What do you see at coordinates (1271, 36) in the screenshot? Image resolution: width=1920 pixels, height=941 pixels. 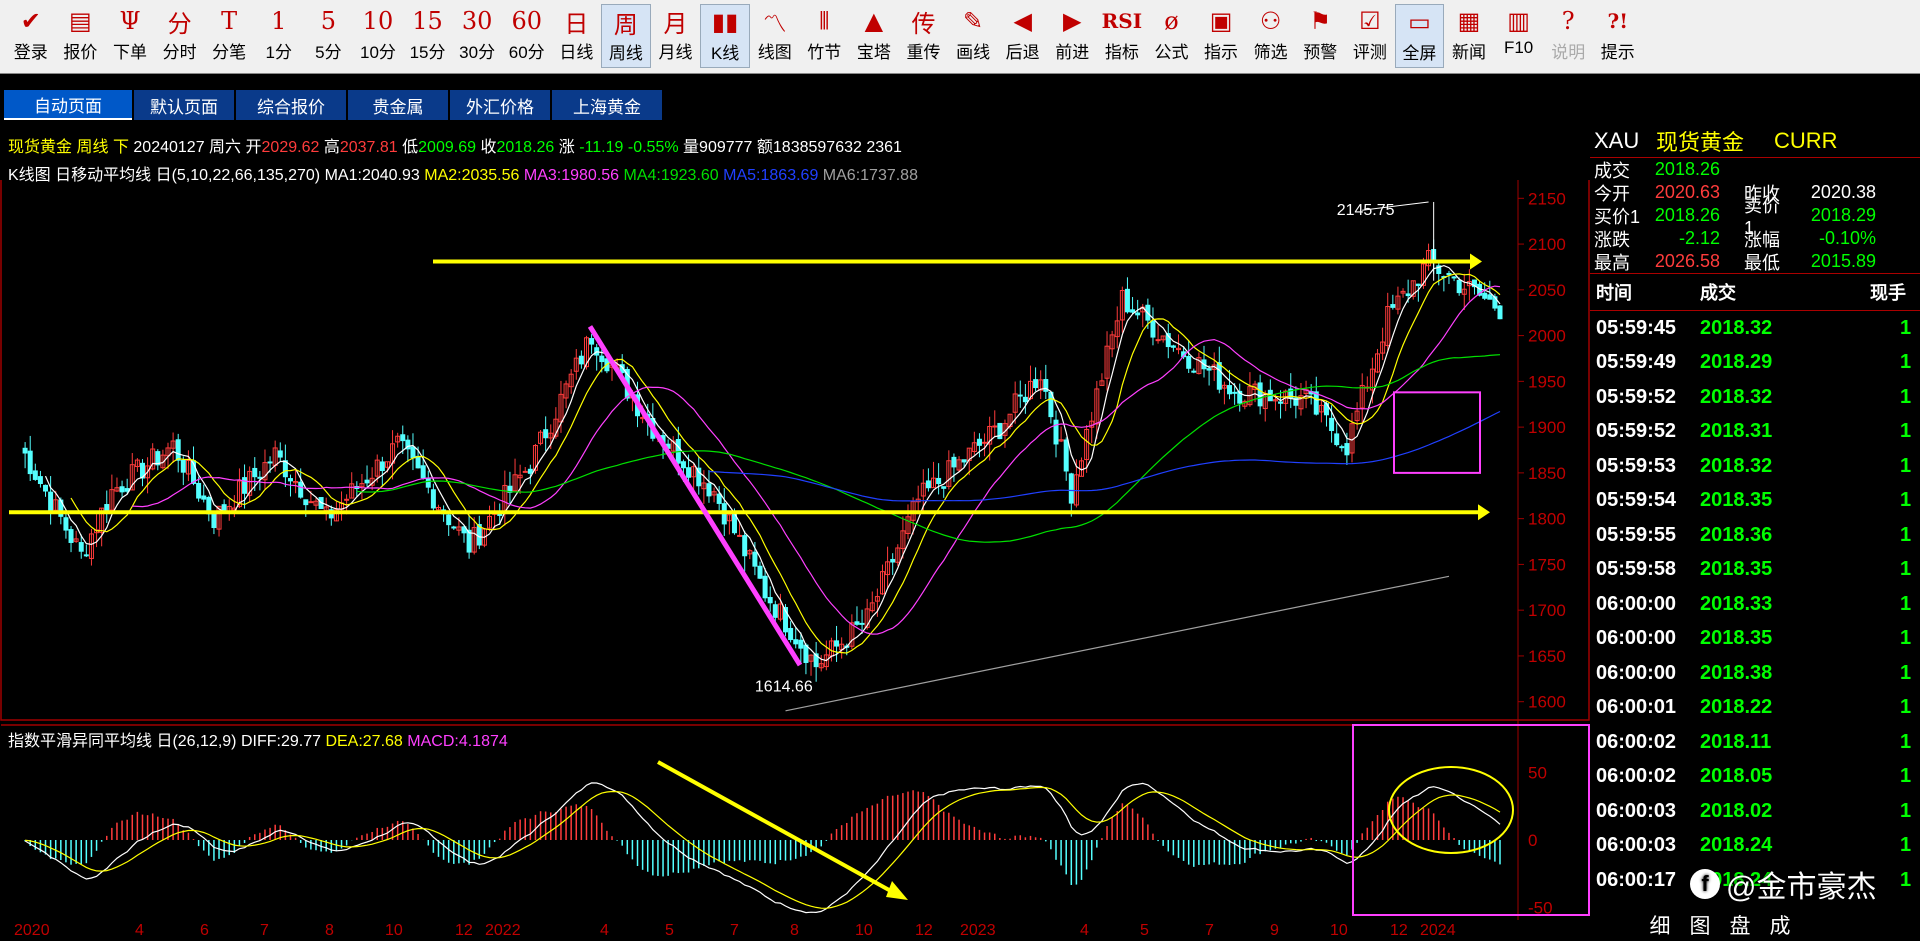 I see `filter-button: ⚇ 筛选` at bounding box center [1271, 36].